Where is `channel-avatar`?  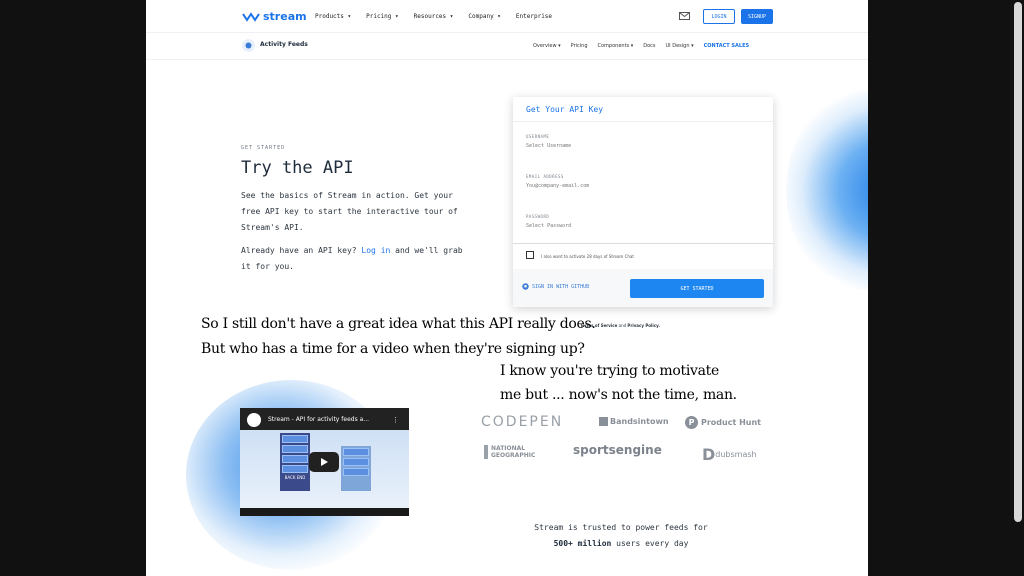
channel-avatar is located at coordinates (254, 420).